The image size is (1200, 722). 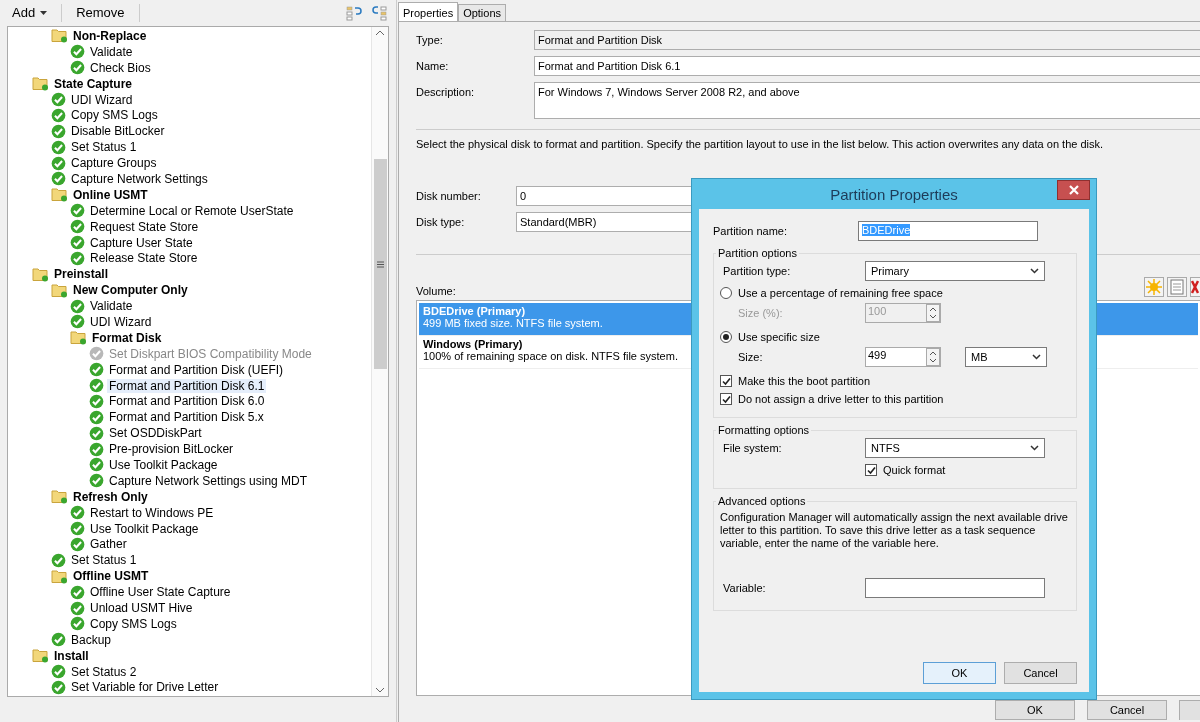 I want to click on field-label: File system:, so click(x=752, y=448).